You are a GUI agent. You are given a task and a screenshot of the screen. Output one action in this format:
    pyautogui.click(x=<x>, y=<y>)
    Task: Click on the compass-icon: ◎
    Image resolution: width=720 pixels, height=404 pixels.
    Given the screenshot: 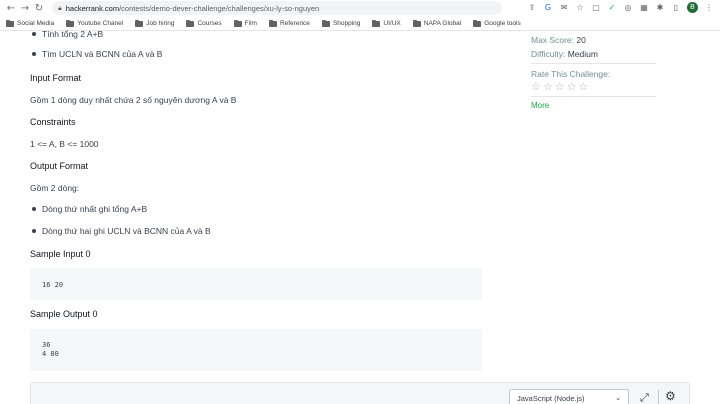 What is the action you would take?
    pyautogui.click(x=628, y=8)
    